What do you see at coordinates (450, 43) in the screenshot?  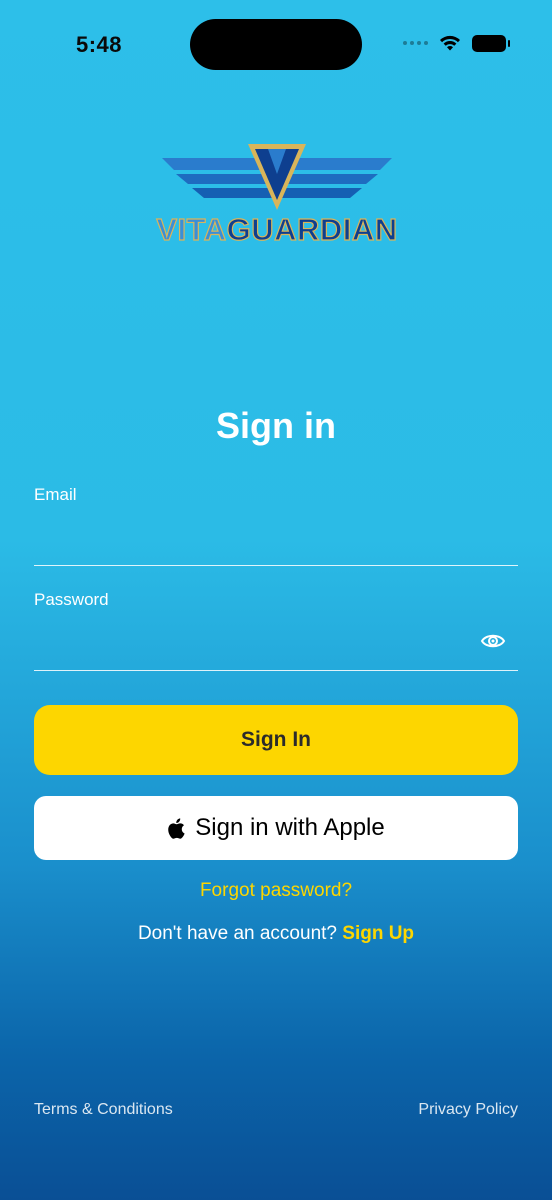 I see `wifi-icon` at bounding box center [450, 43].